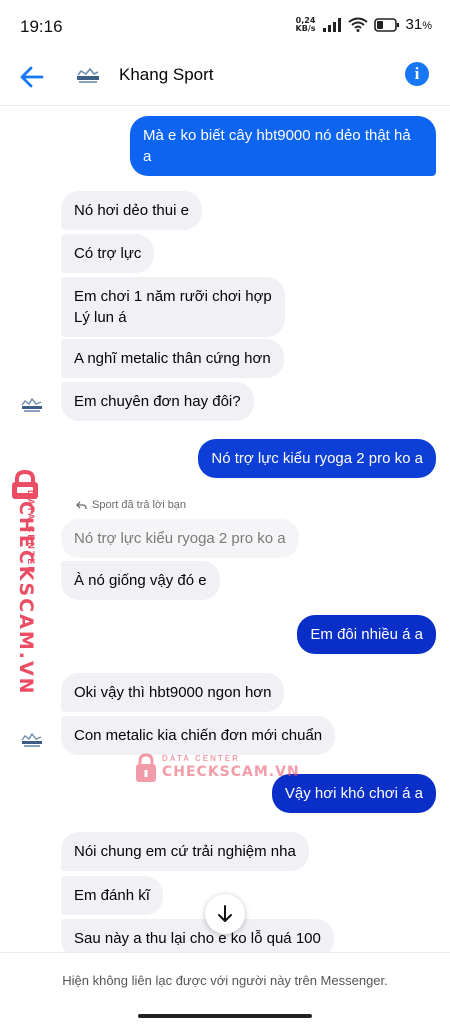 This screenshot has width=450, height=1024. What do you see at coordinates (131, 210) in the screenshot?
I see `message-bubble: Nó hơi dẻo thui e` at bounding box center [131, 210].